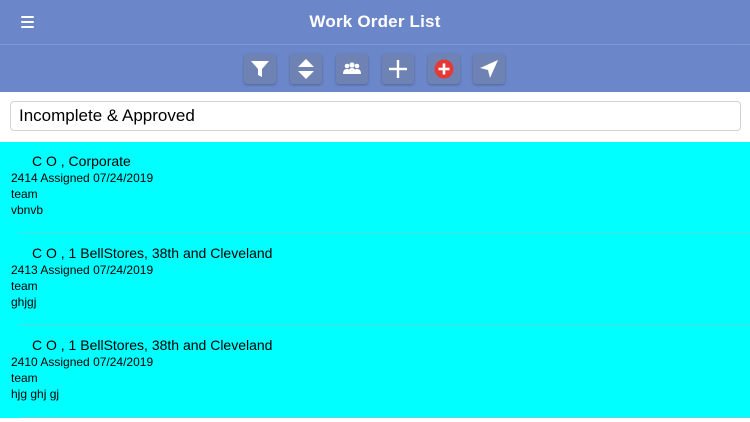  I want to click on add-button, so click(398, 69).